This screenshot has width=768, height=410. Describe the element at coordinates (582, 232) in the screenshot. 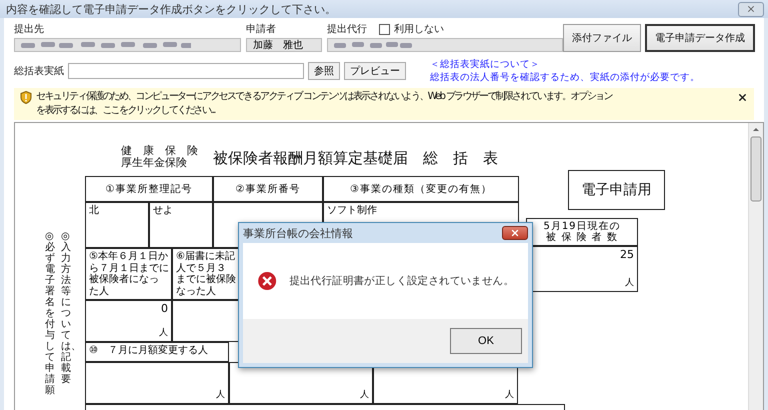

I see `form-cell-text: 5月19日現在の 被 保 険 者 数` at that location.